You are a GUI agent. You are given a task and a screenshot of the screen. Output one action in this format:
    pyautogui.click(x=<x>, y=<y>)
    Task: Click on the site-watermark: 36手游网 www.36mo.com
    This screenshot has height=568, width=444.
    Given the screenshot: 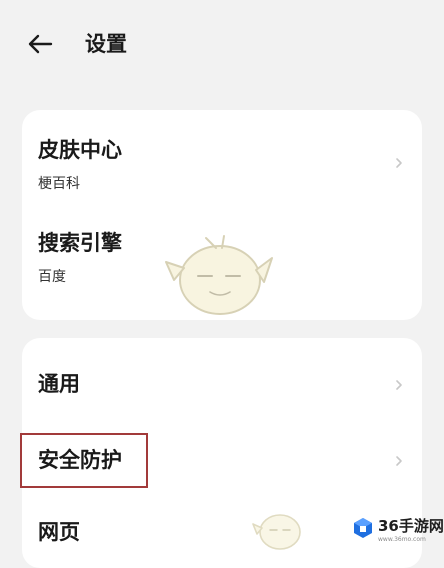 What is the action you would take?
    pyautogui.click(x=398, y=532)
    